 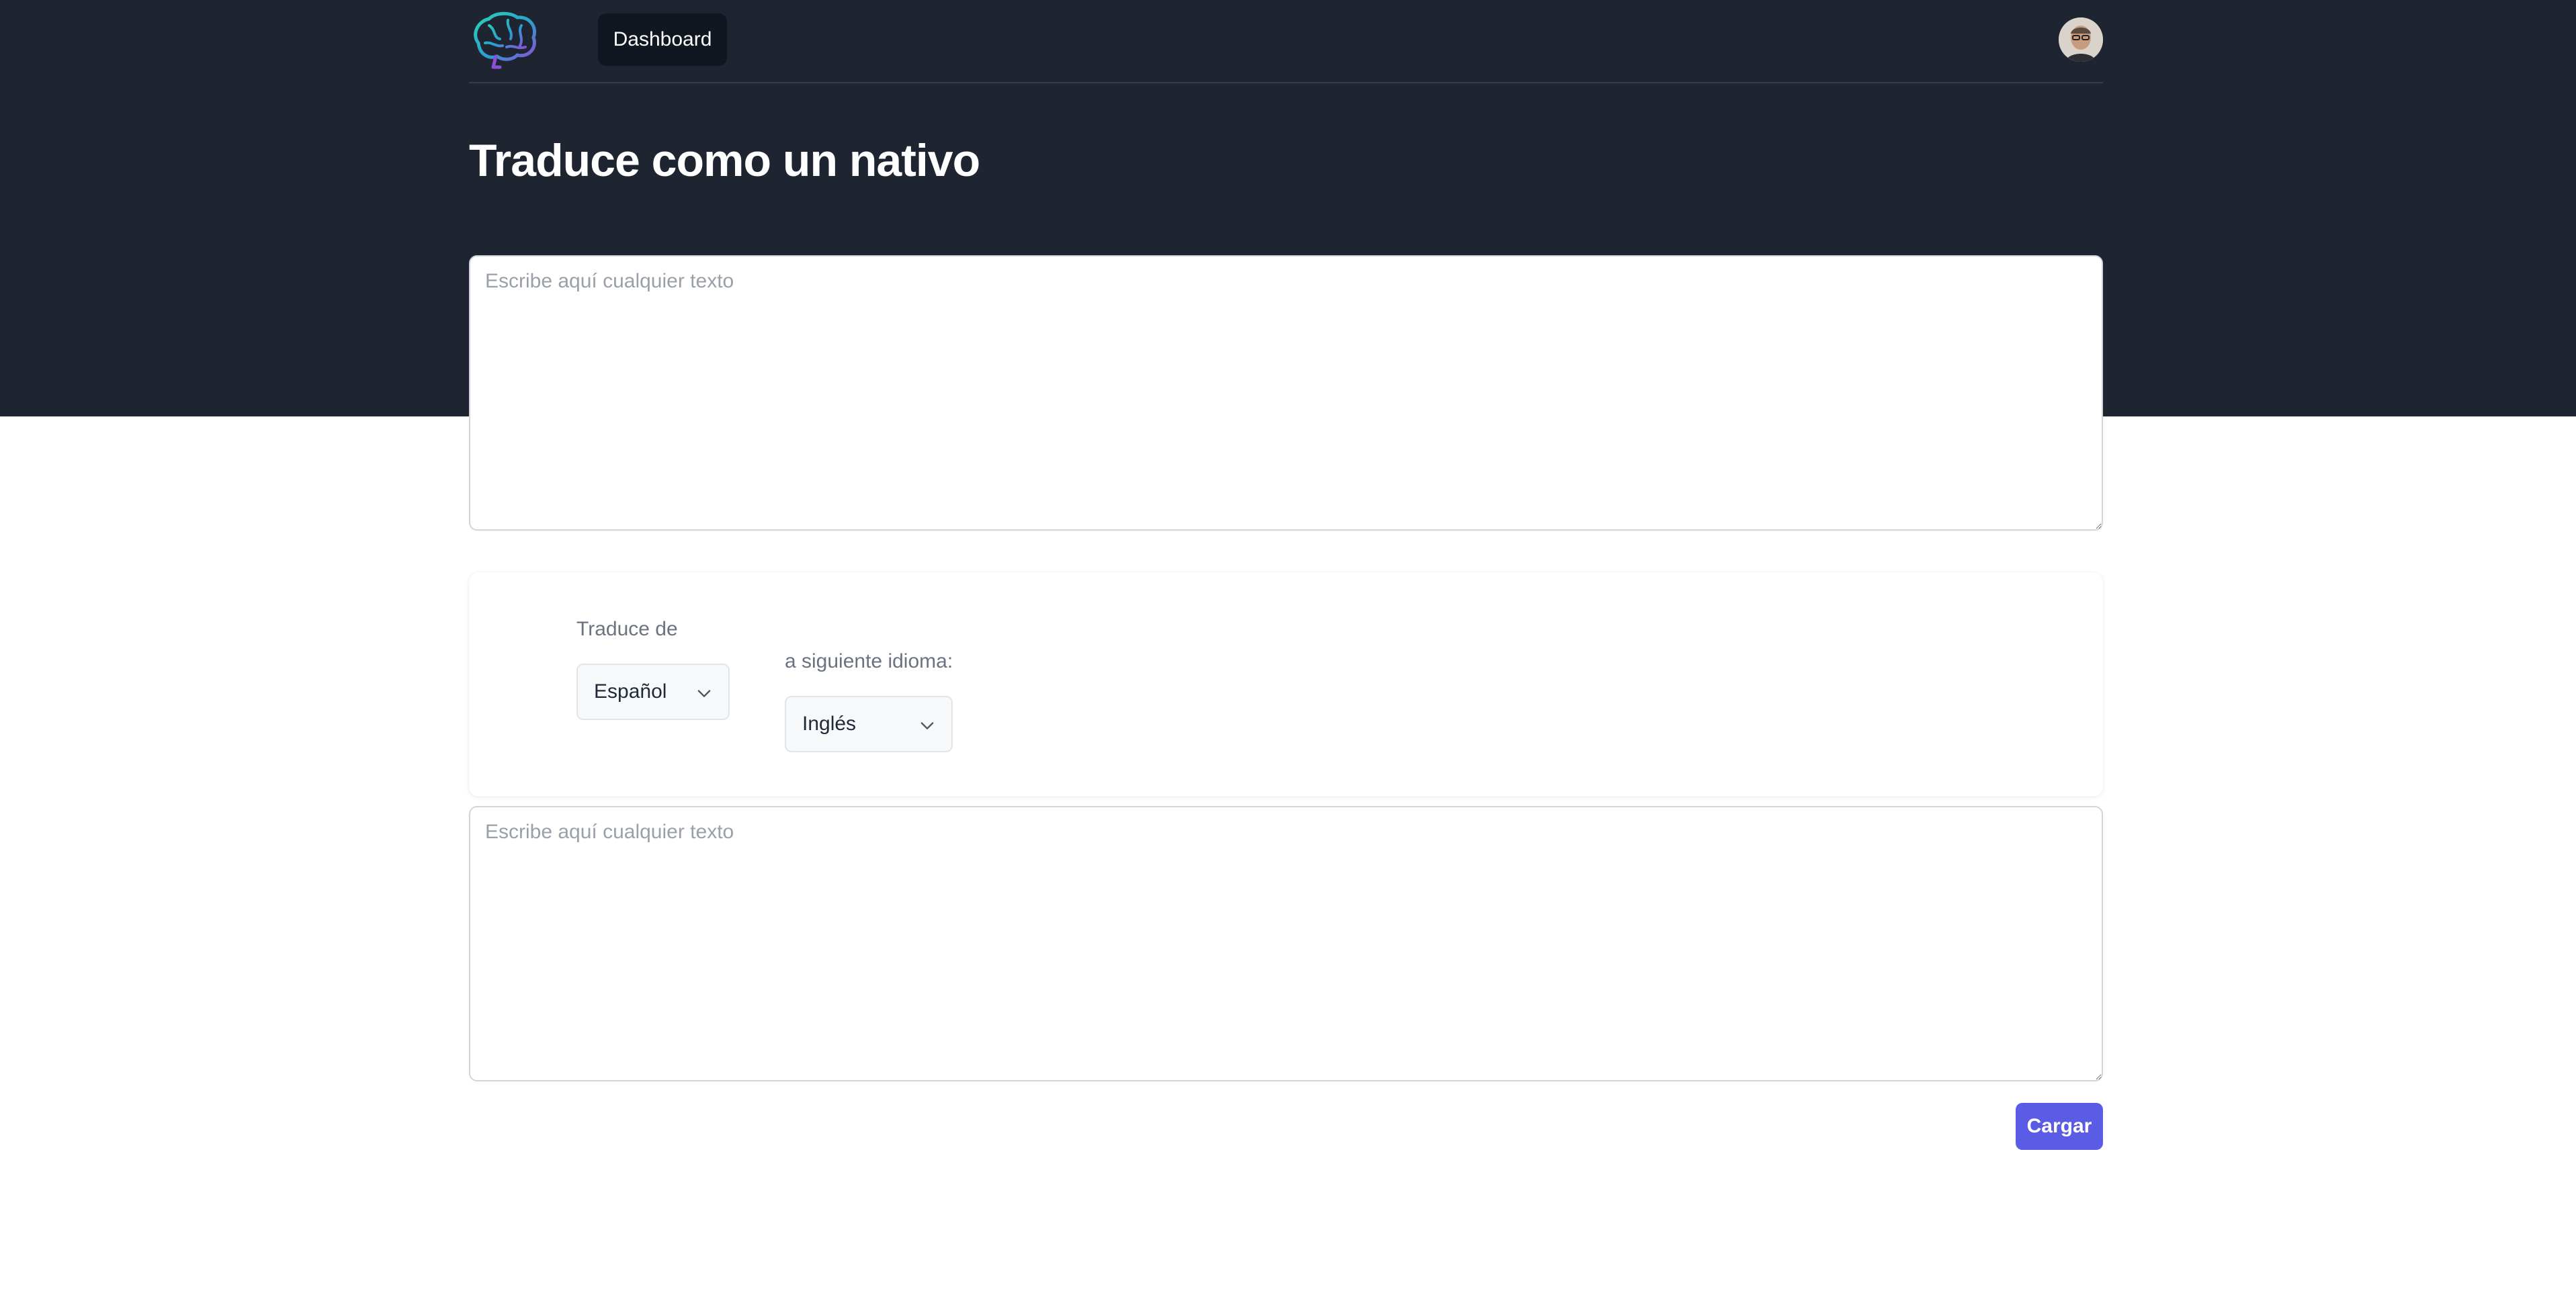 What do you see at coordinates (662, 39) in the screenshot?
I see `nav-link-dashboard: Dashboard` at bounding box center [662, 39].